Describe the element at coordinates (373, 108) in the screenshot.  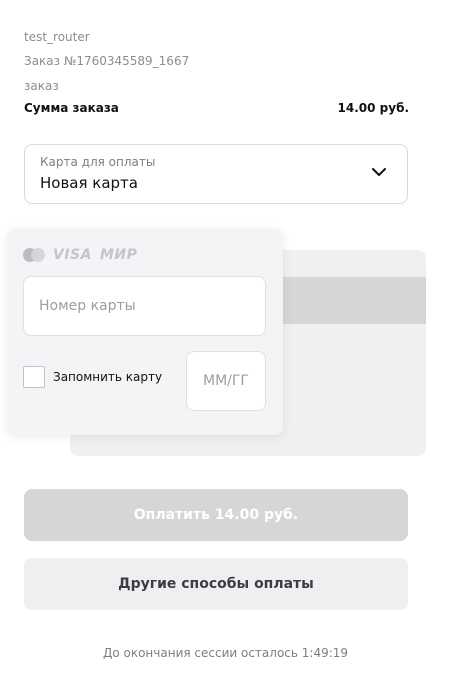
I see `order-sum-value: 14.00 руб.` at that location.